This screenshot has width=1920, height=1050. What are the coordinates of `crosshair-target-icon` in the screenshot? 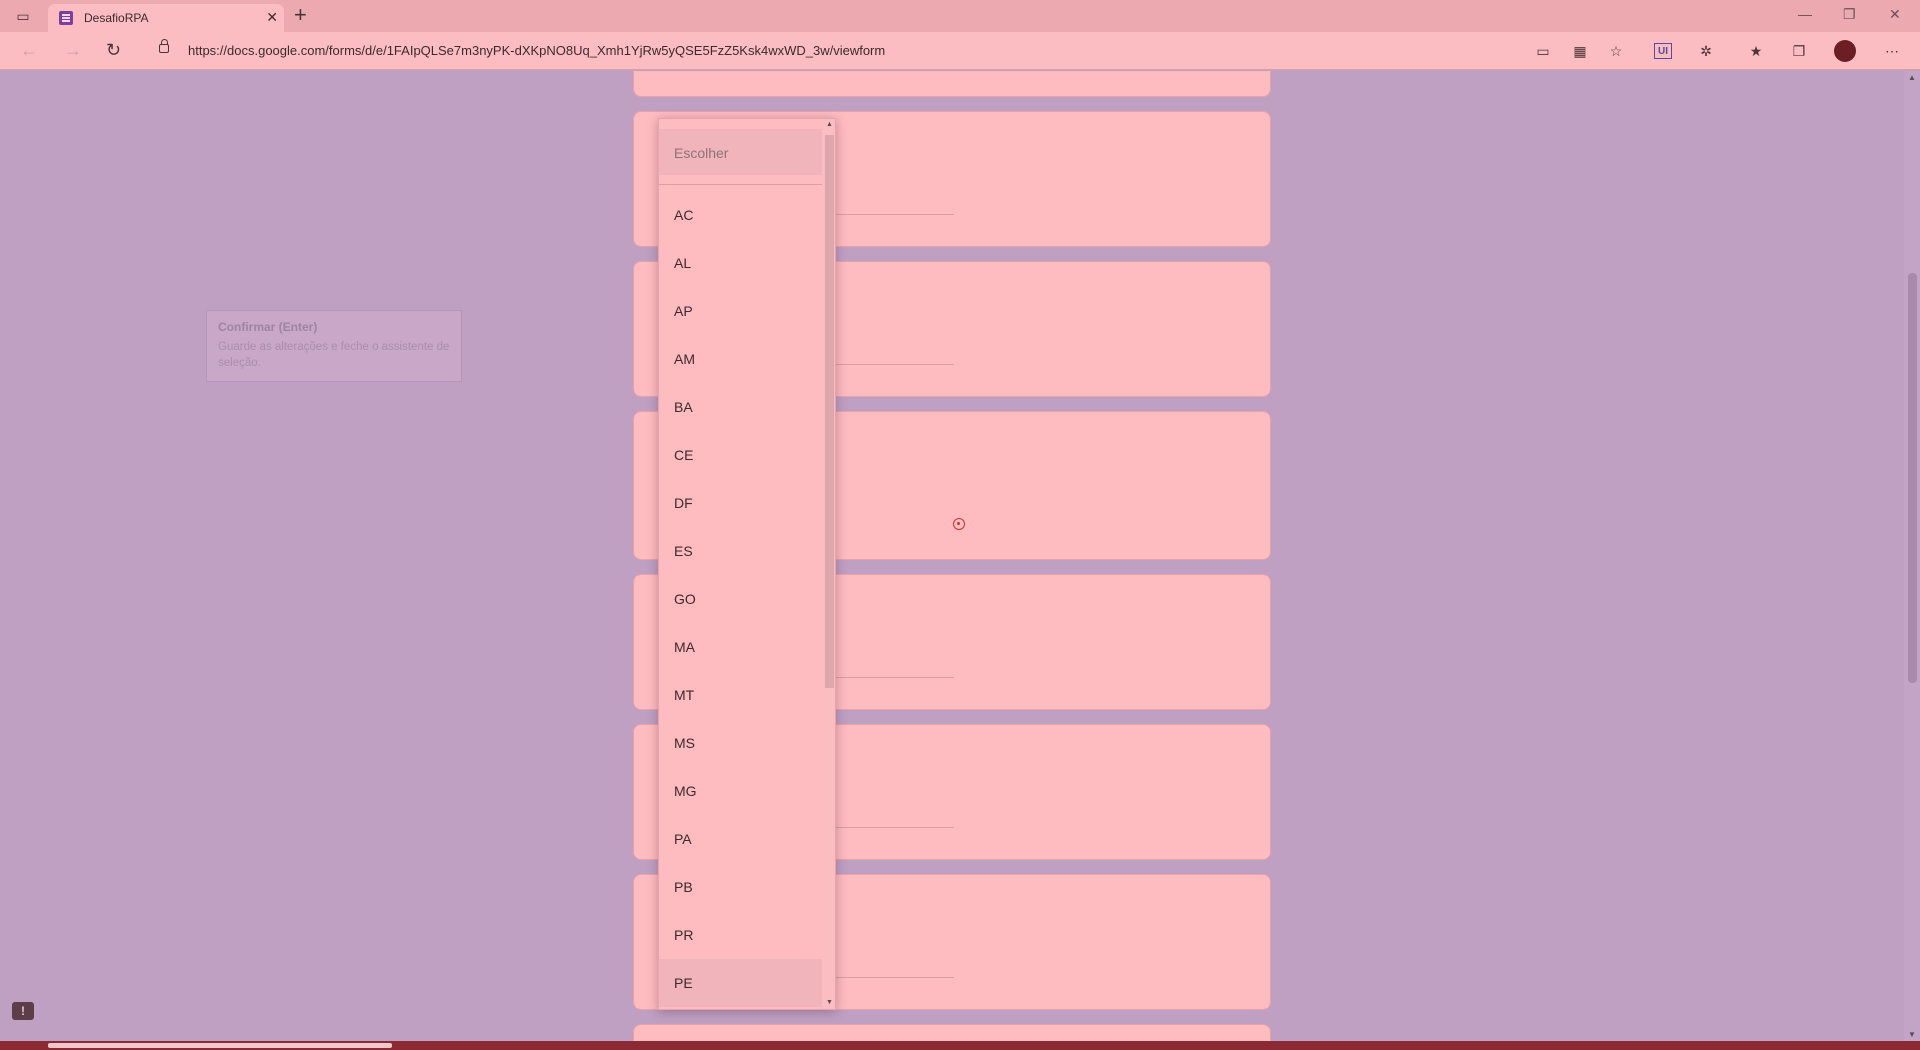 It's located at (959, 524).